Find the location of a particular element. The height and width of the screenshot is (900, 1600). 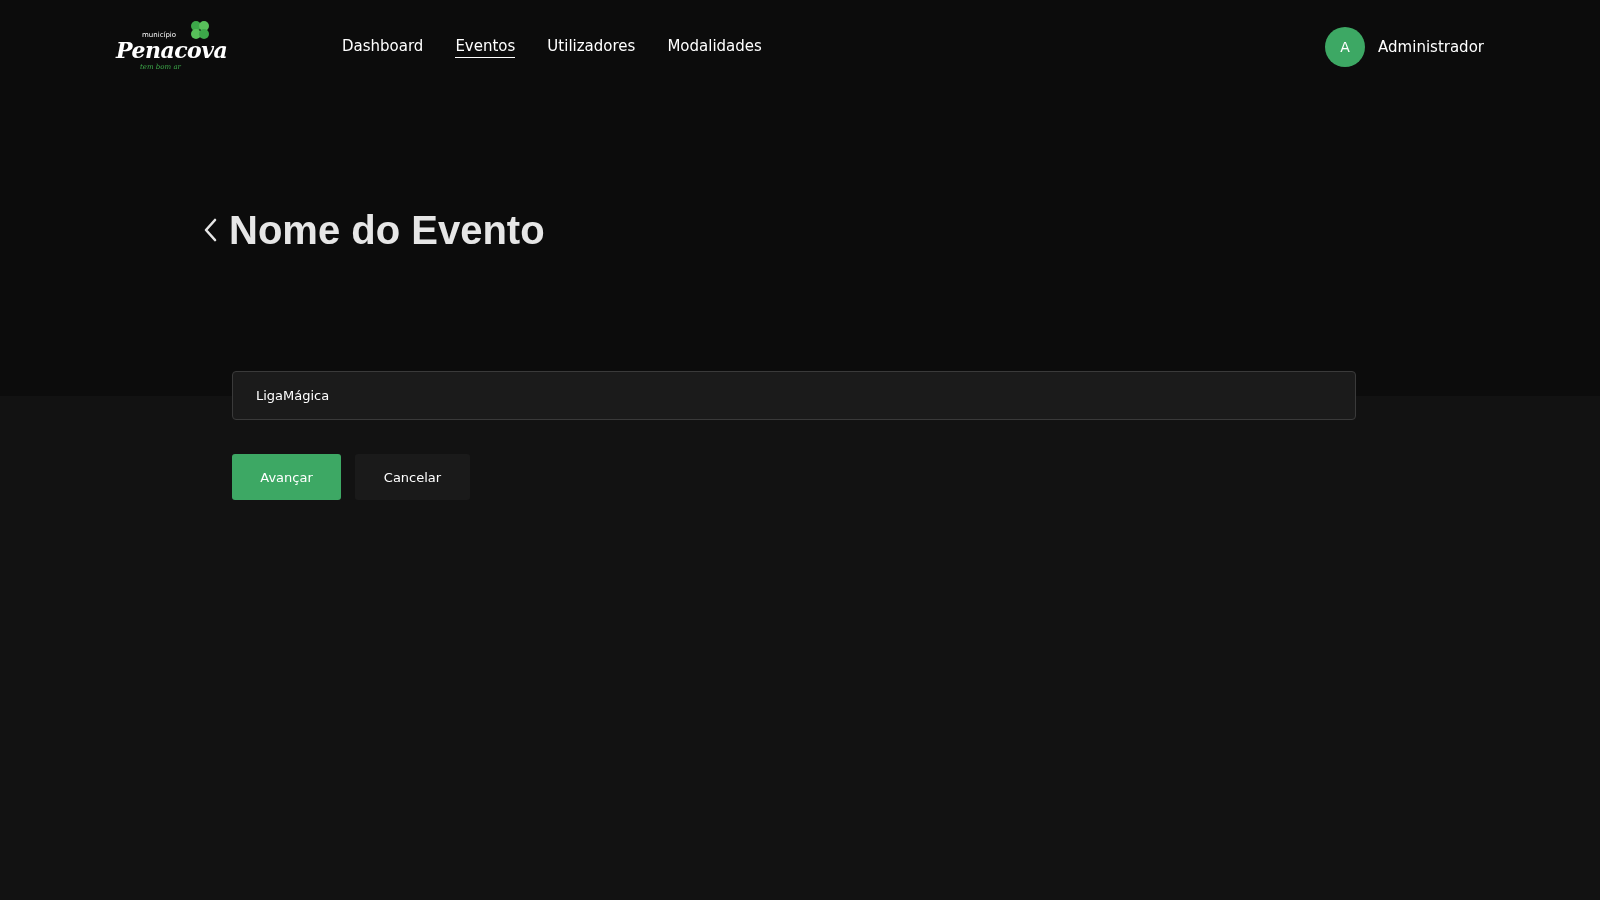

page-title: Nome do Evento is located at coordinates (387, 230).